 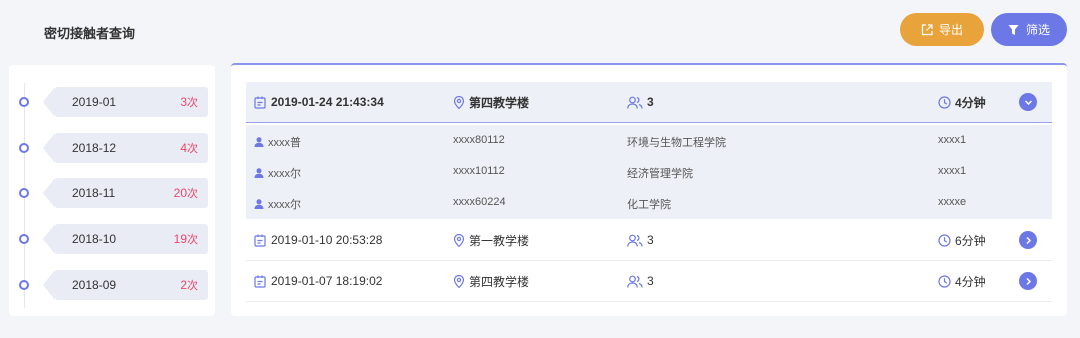 I want to click on timeline-month: 2018-09, so click(x=94, y=285).